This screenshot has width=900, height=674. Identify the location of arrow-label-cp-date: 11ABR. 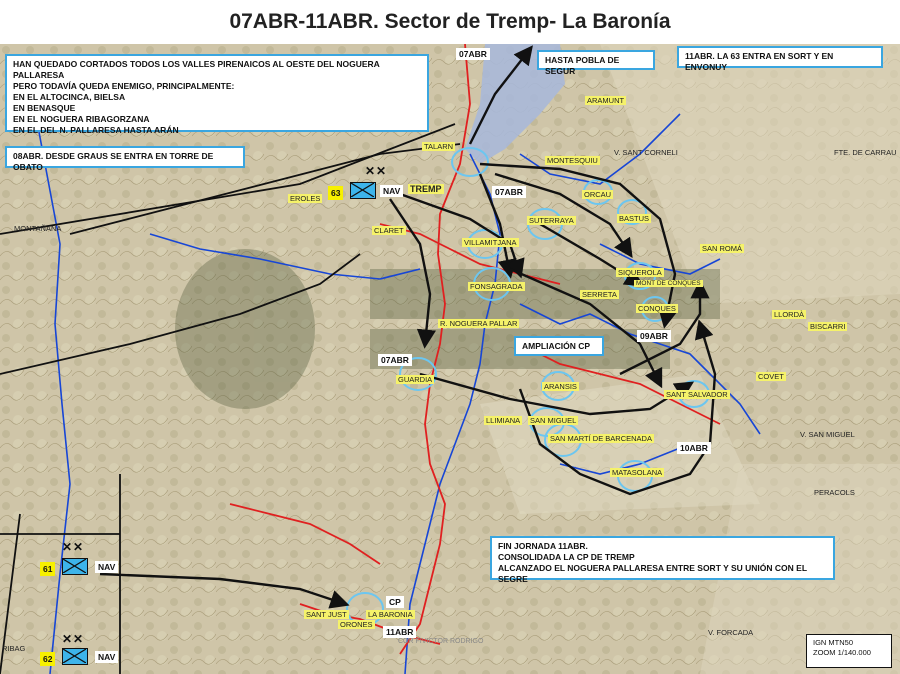
(400, 632).